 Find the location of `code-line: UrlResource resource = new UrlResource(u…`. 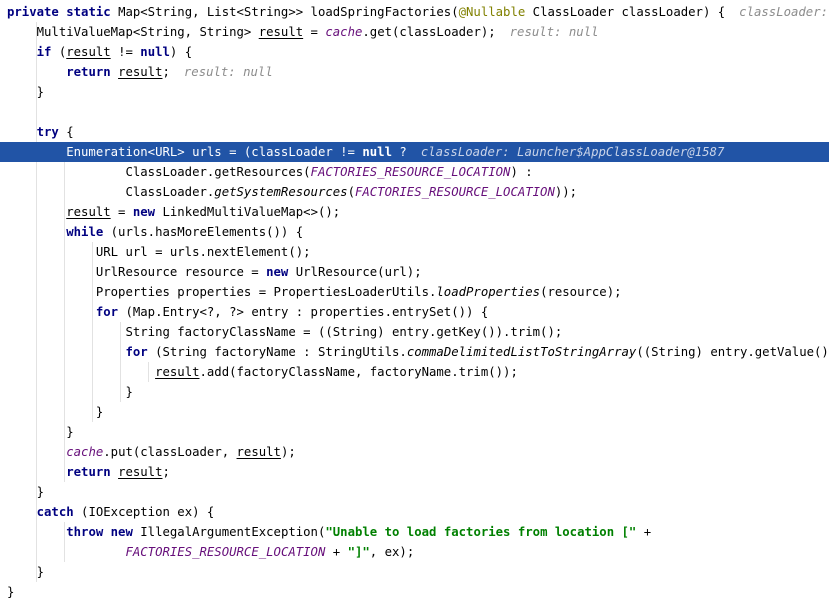

code-line: UrlResource resource = new UrlResource(u… is located at coordinates (414, 272).